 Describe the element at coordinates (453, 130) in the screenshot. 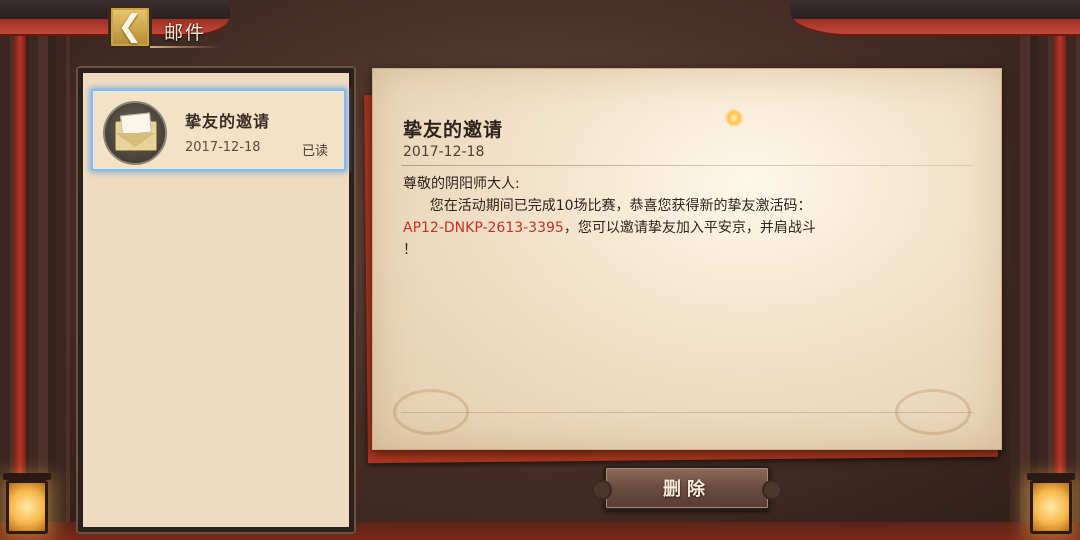

I see `mail-detail-title: 挚友的邀请` at that location.